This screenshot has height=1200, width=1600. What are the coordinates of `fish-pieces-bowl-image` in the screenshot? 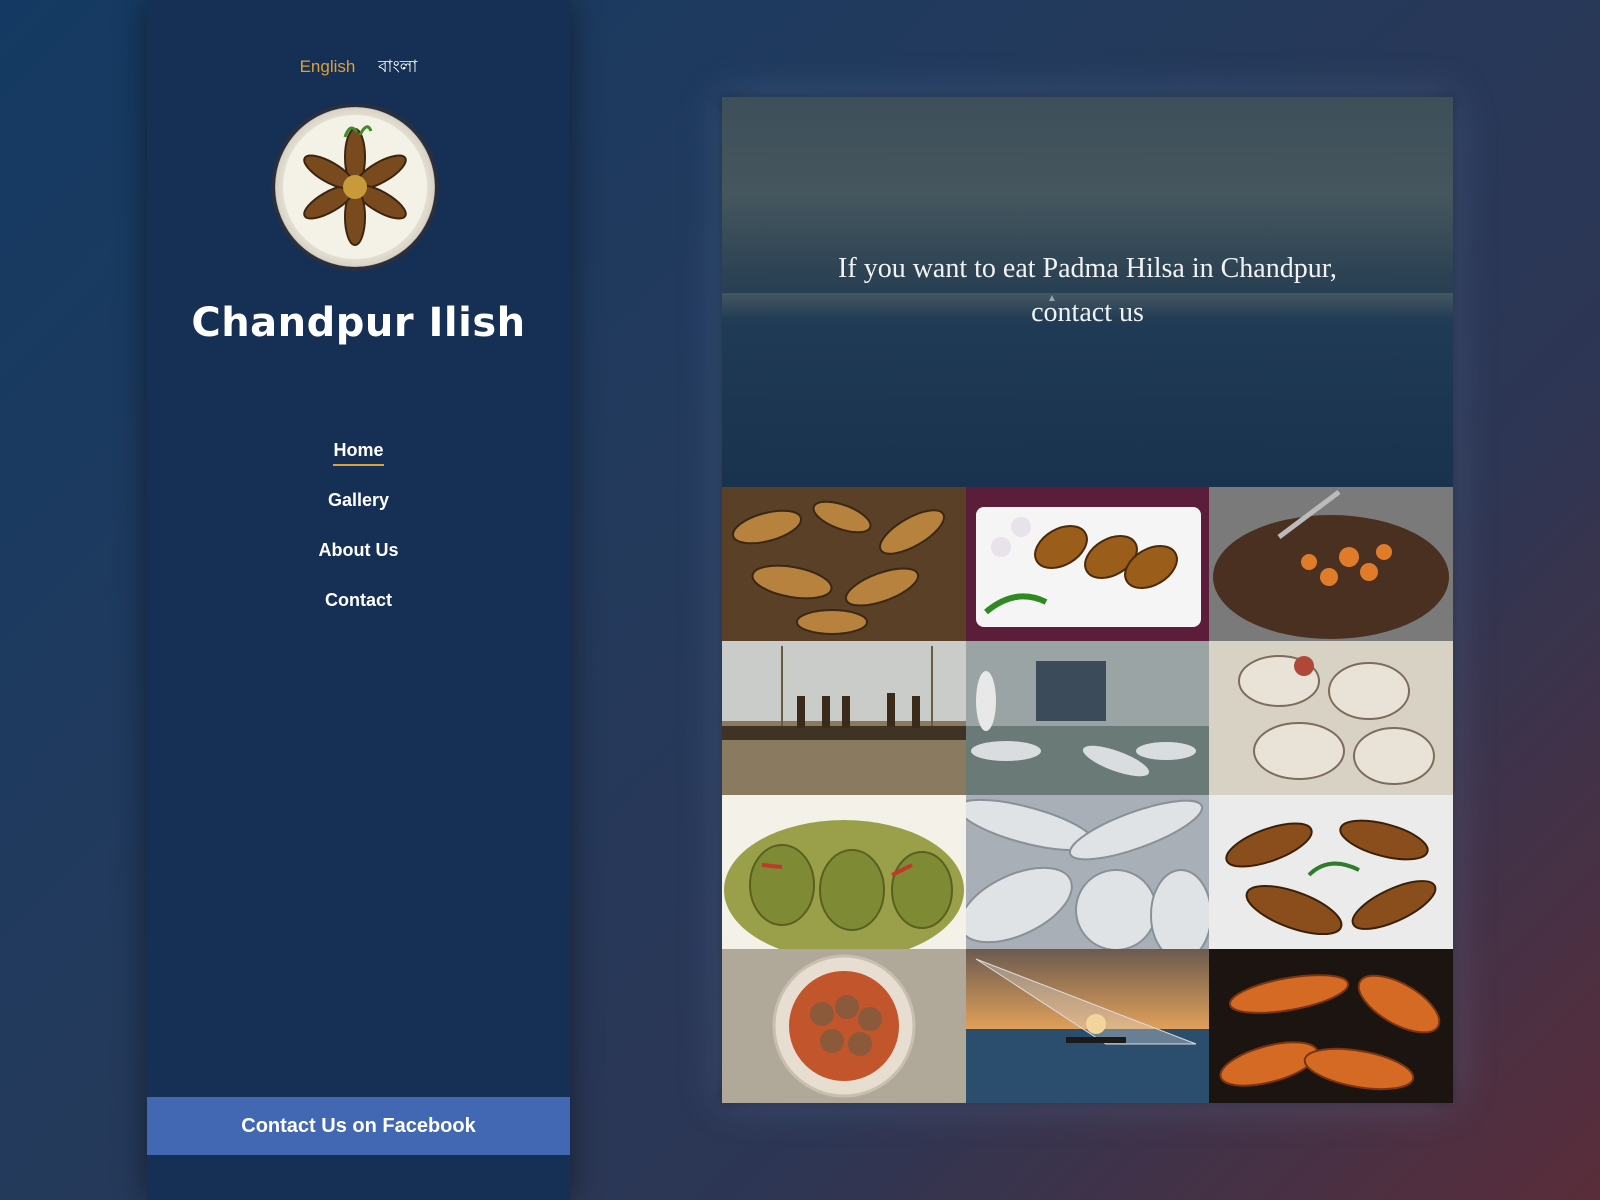 It's located at (1331, 718).